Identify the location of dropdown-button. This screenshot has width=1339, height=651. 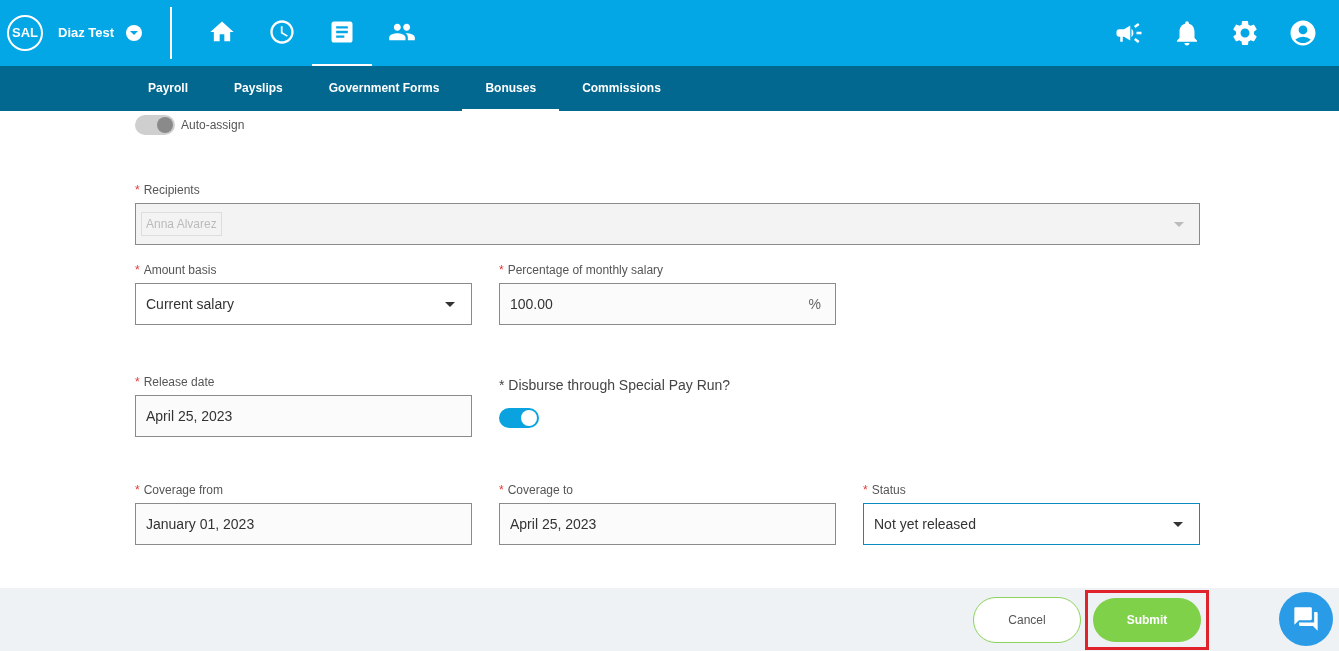
(134, 33).